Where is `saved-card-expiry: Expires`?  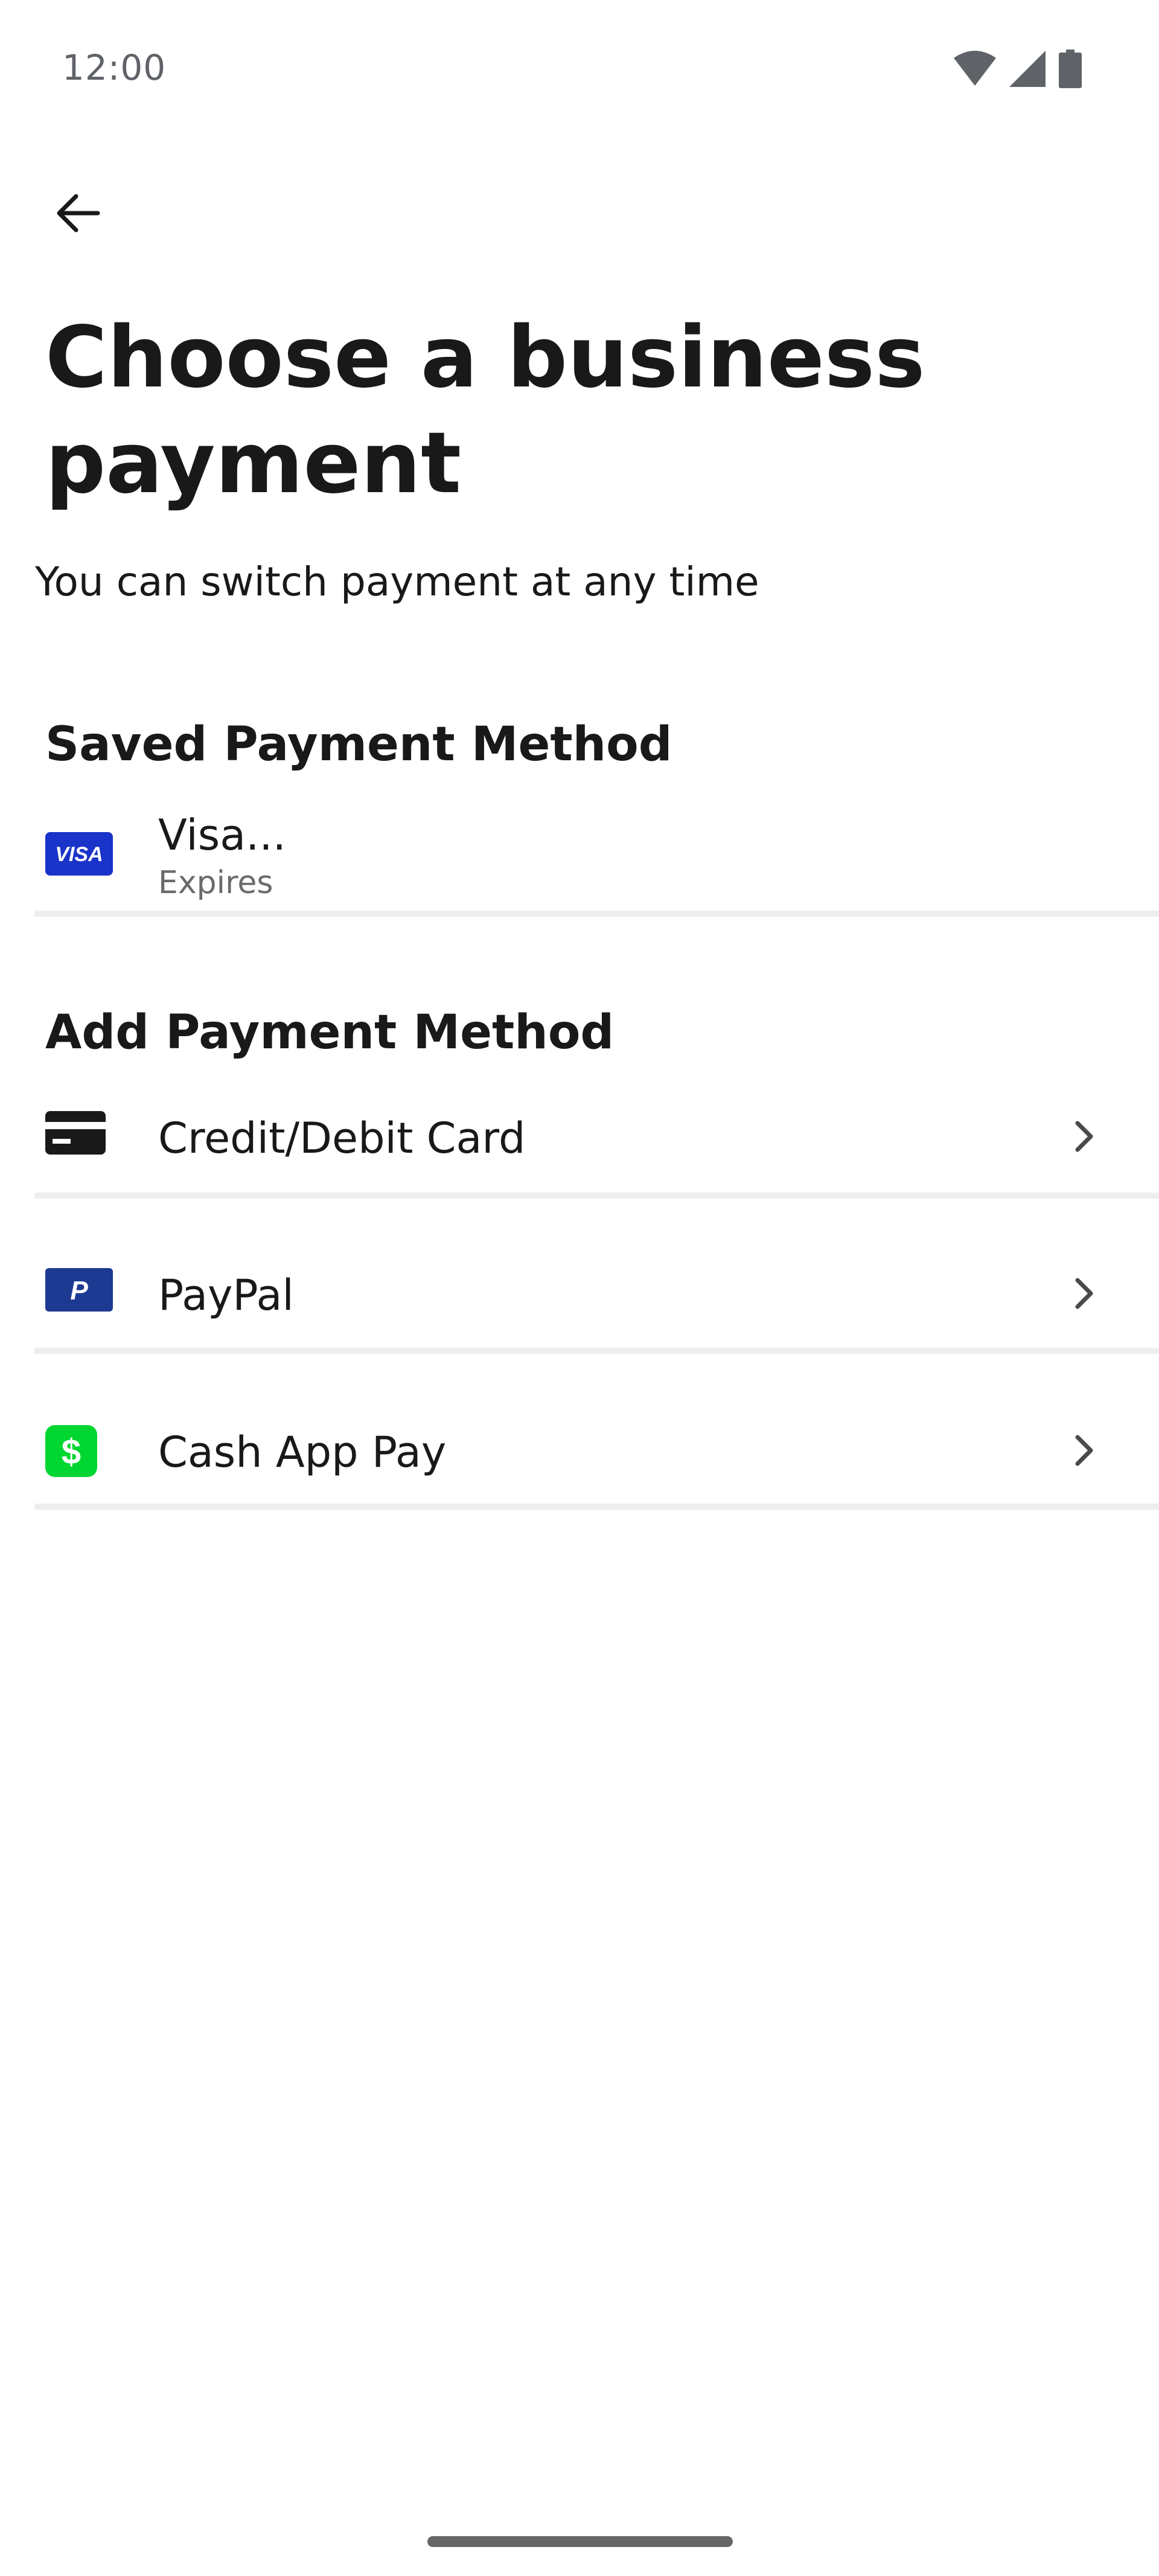
saved-card-expiry: Expires is located at coordinates (215, 883).